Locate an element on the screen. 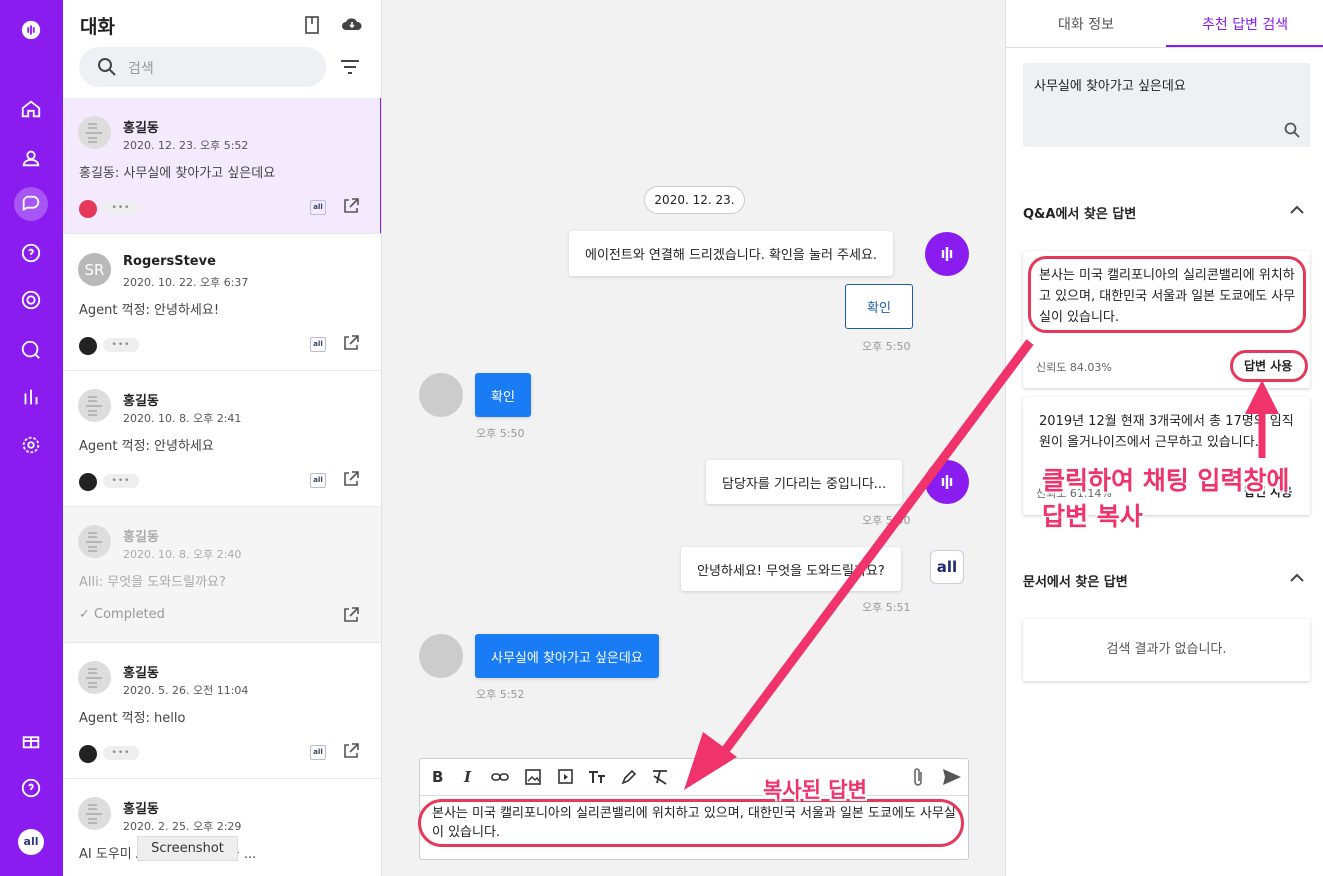  annotation-label: 복사된 답변 is located at coordinates (815, 790).